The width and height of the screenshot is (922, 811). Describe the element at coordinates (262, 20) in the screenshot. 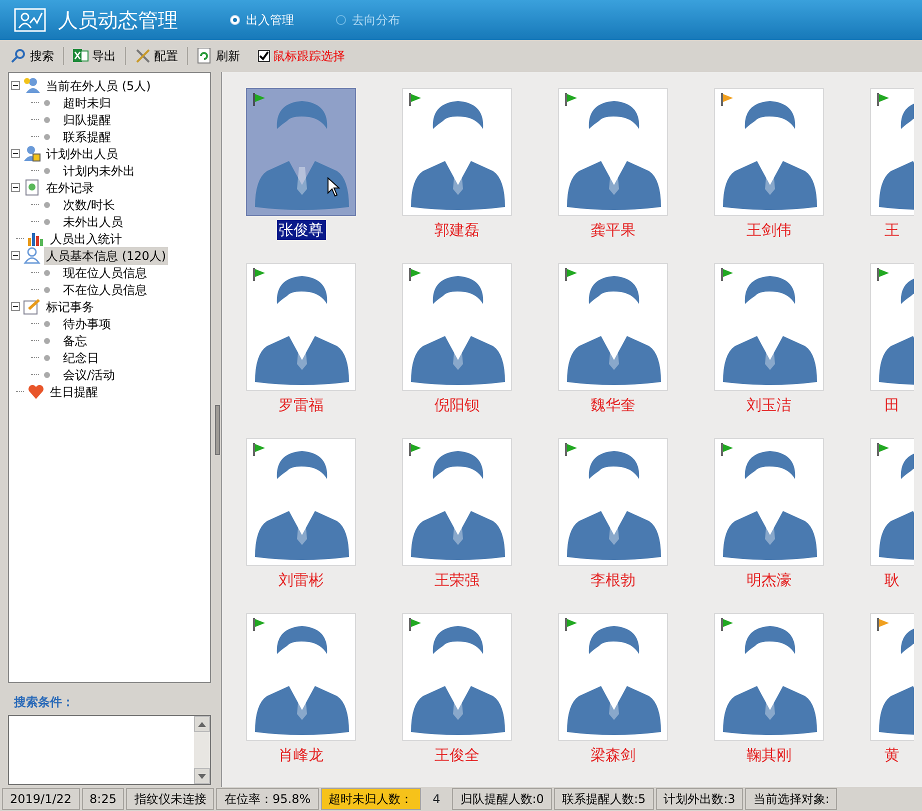

I see `mode-radio: 出入管理` at that location.